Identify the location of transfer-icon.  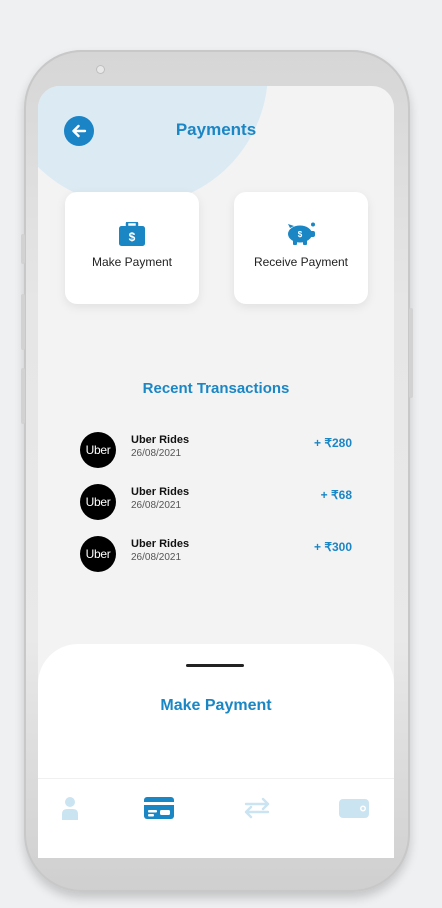
(257, 808).